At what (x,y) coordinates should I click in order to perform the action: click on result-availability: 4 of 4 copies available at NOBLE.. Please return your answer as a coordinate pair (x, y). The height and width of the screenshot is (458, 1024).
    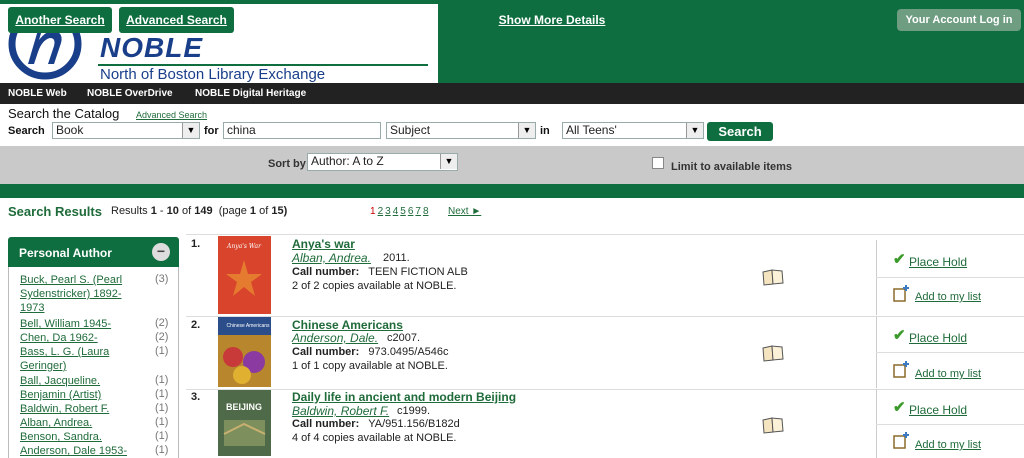
    Looking at the image, I should click on (374, 438).